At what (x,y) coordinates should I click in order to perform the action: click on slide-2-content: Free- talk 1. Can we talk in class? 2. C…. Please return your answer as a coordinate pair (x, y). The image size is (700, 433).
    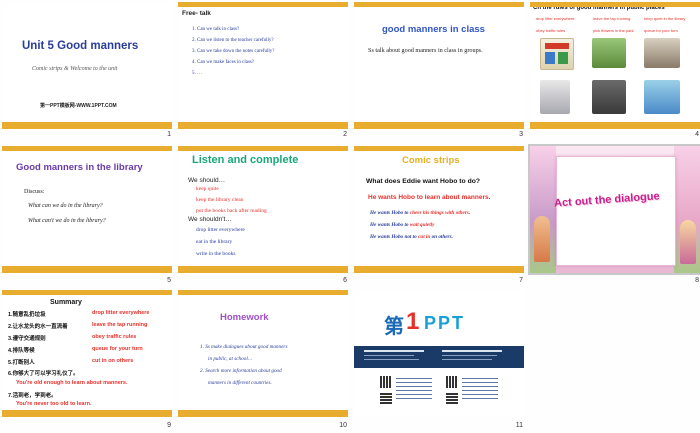
    Looking at the image, I should click on (263, 62).